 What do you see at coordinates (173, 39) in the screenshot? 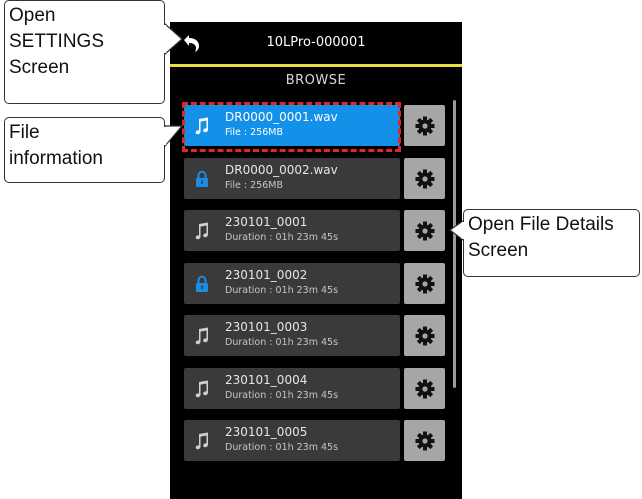
I see `callout-pointer-settings` at bounding box center [173, 39].